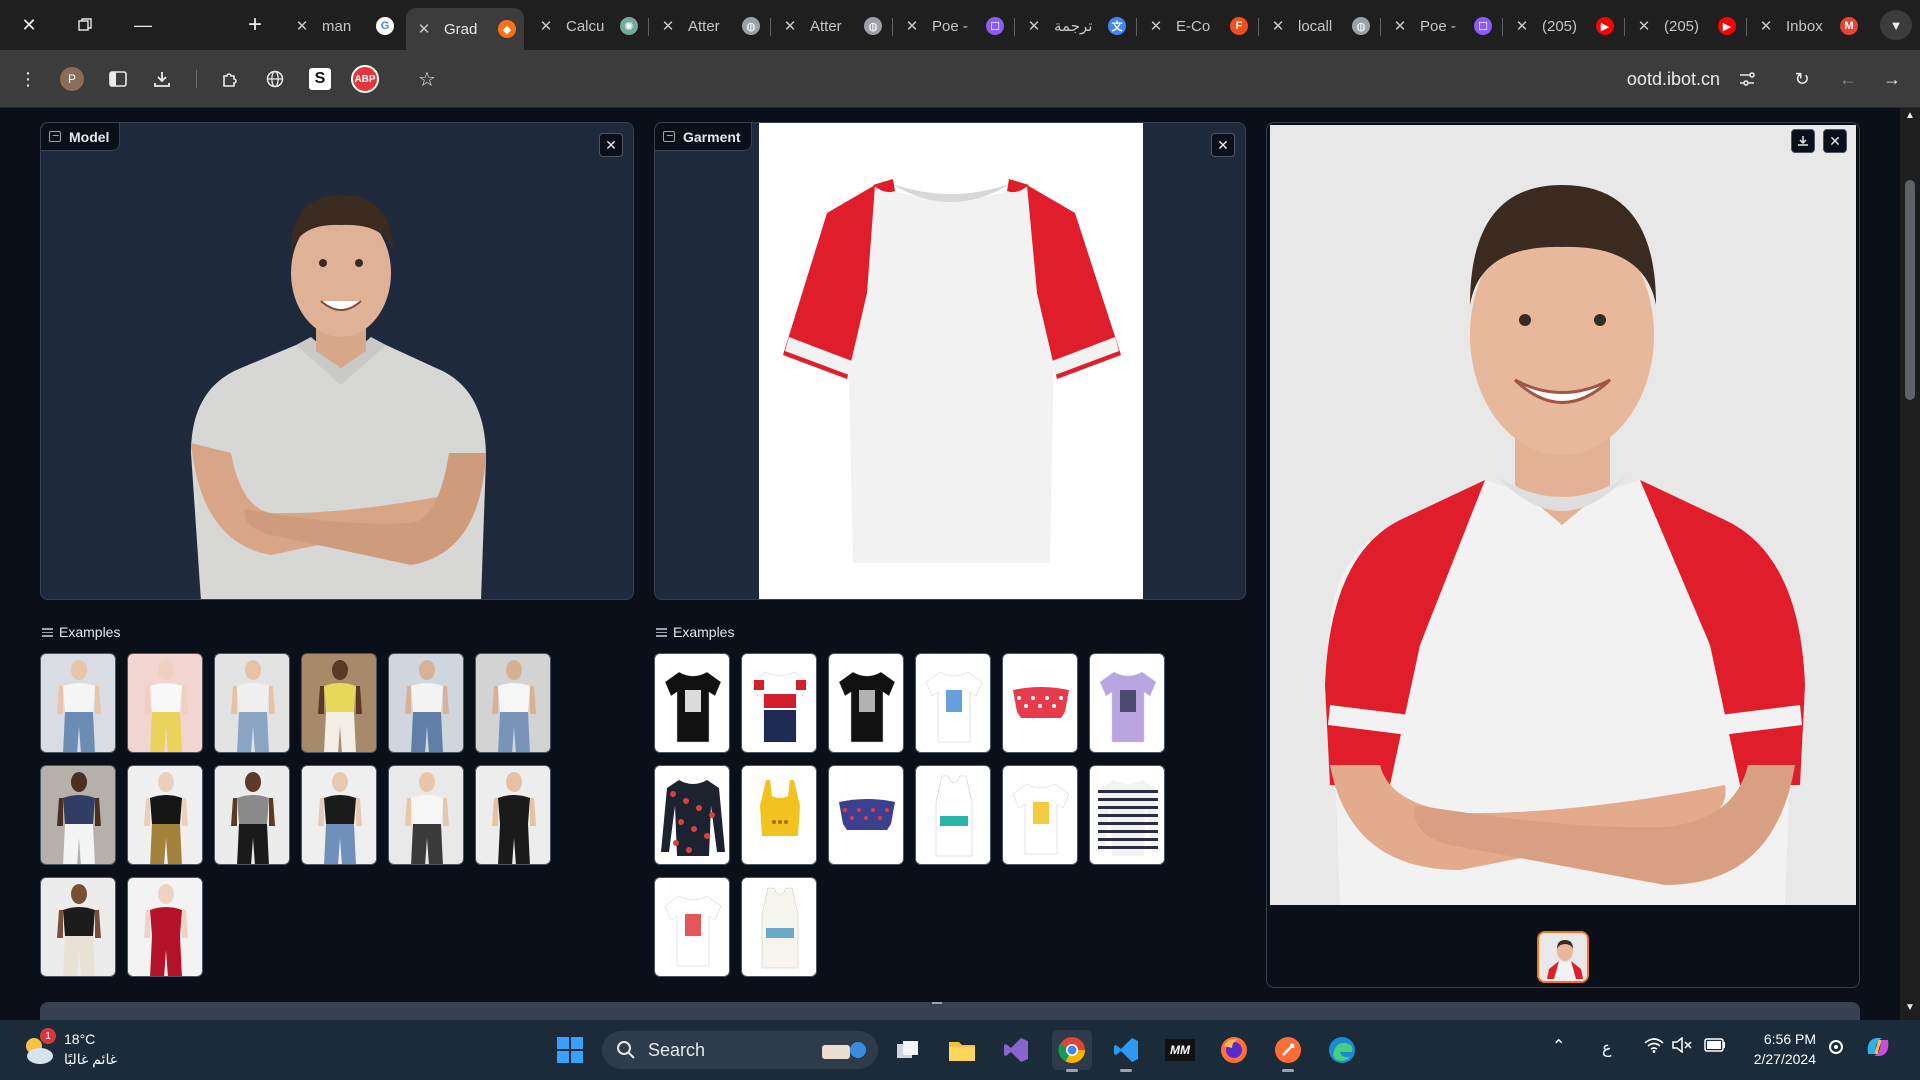 The image size is (1920, 1080). What do you see at coordinates (343, 26) in the screenshot?
I see `browser-tab: ✕ man G` at bounding box center [343, 26].